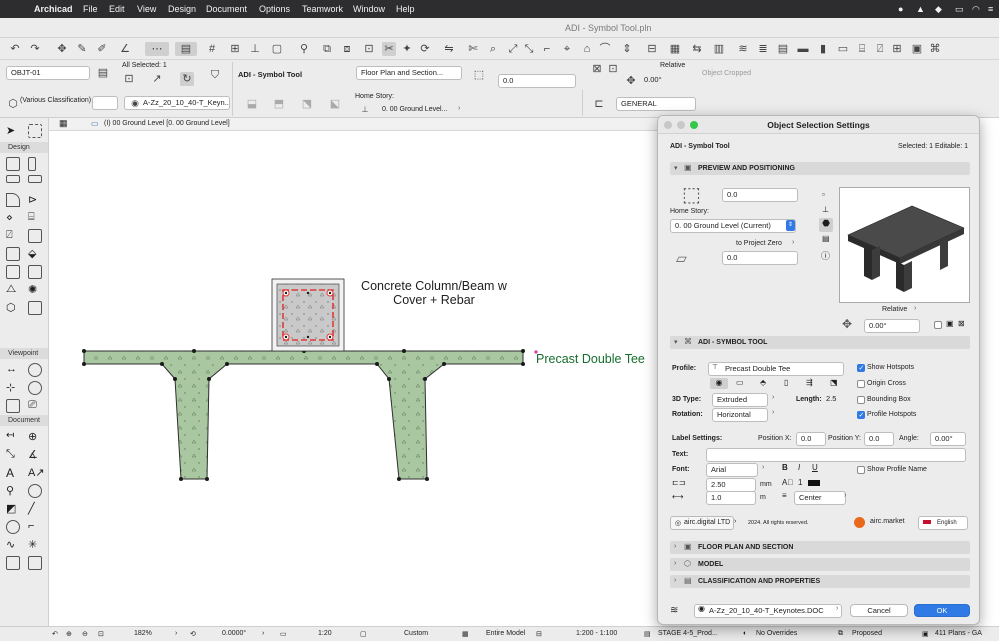 Image resolution: width=999 pixels, height=641 pixels. I want to click on ortho-icon: ⊥, so click(255, 49).